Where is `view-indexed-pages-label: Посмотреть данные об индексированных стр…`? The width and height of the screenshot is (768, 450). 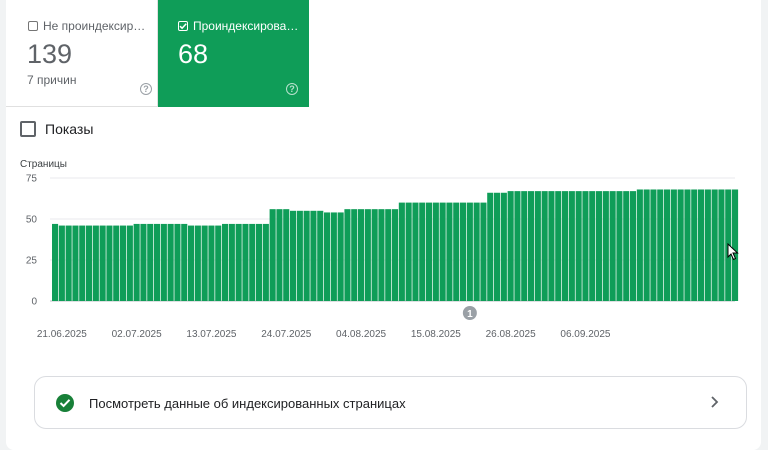
view-indexed-pages-label: Посмотреть данные об индексированных стр… is located at coordinates (247, 403).